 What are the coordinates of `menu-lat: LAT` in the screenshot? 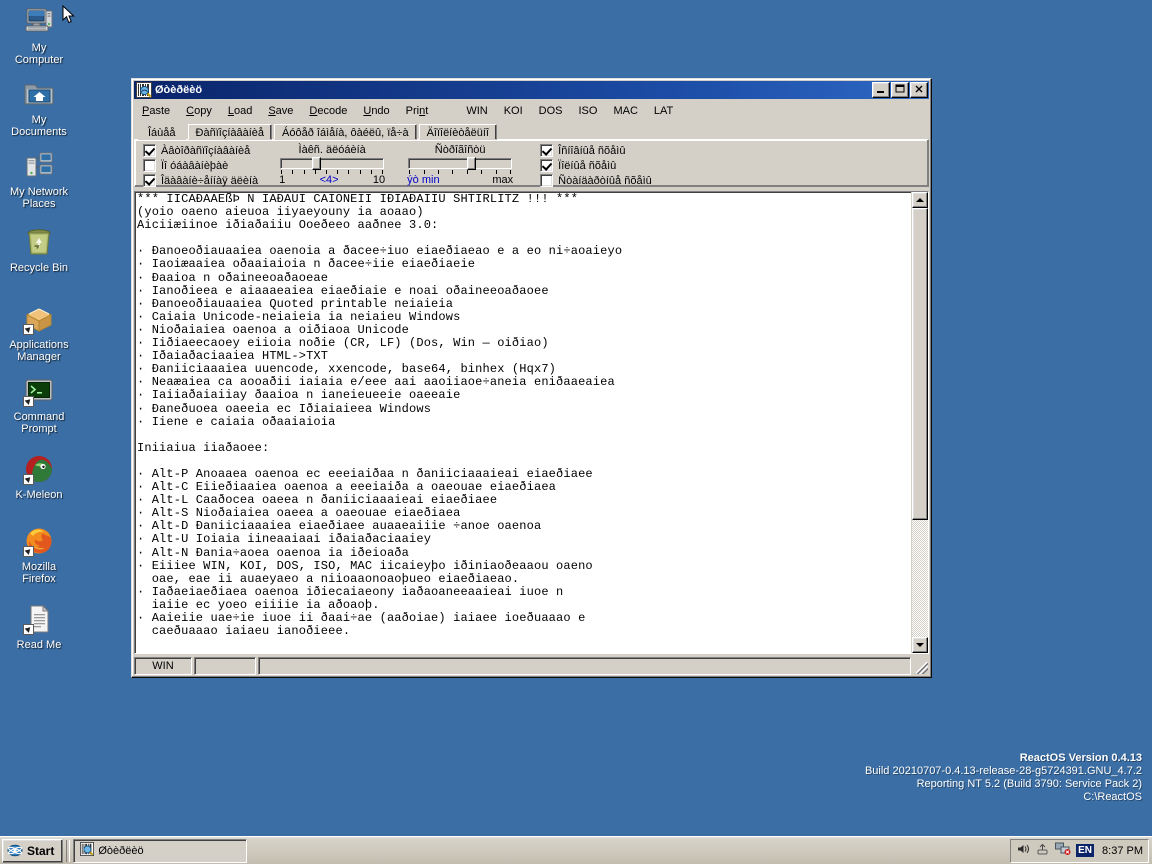 It's located at (663, 111).